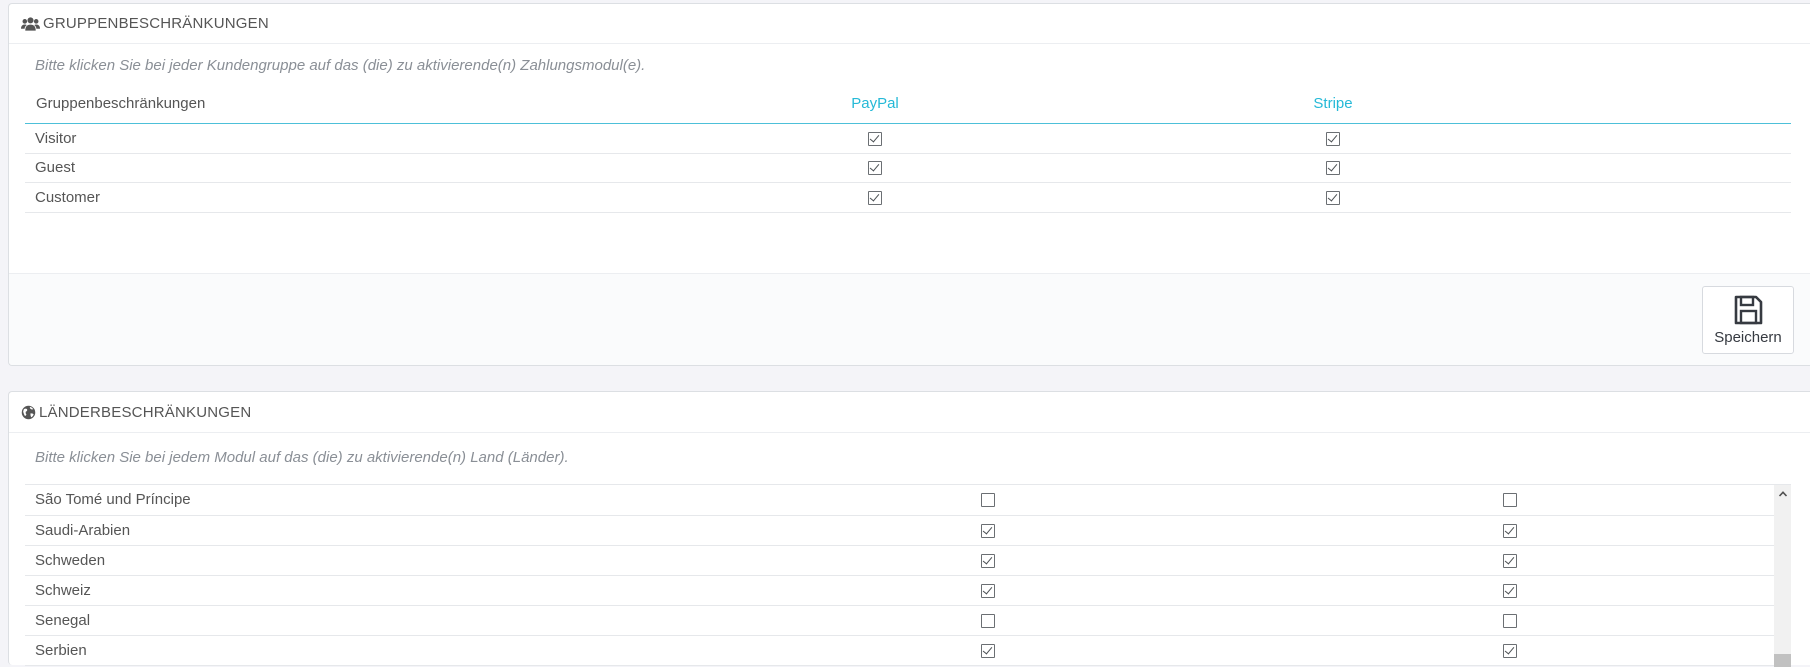 The height and width of the screenshot is (667, 1810). I want to click on table-header-row: Gruppenbeschränkungen PayPal Stripe, so click(908, 104).